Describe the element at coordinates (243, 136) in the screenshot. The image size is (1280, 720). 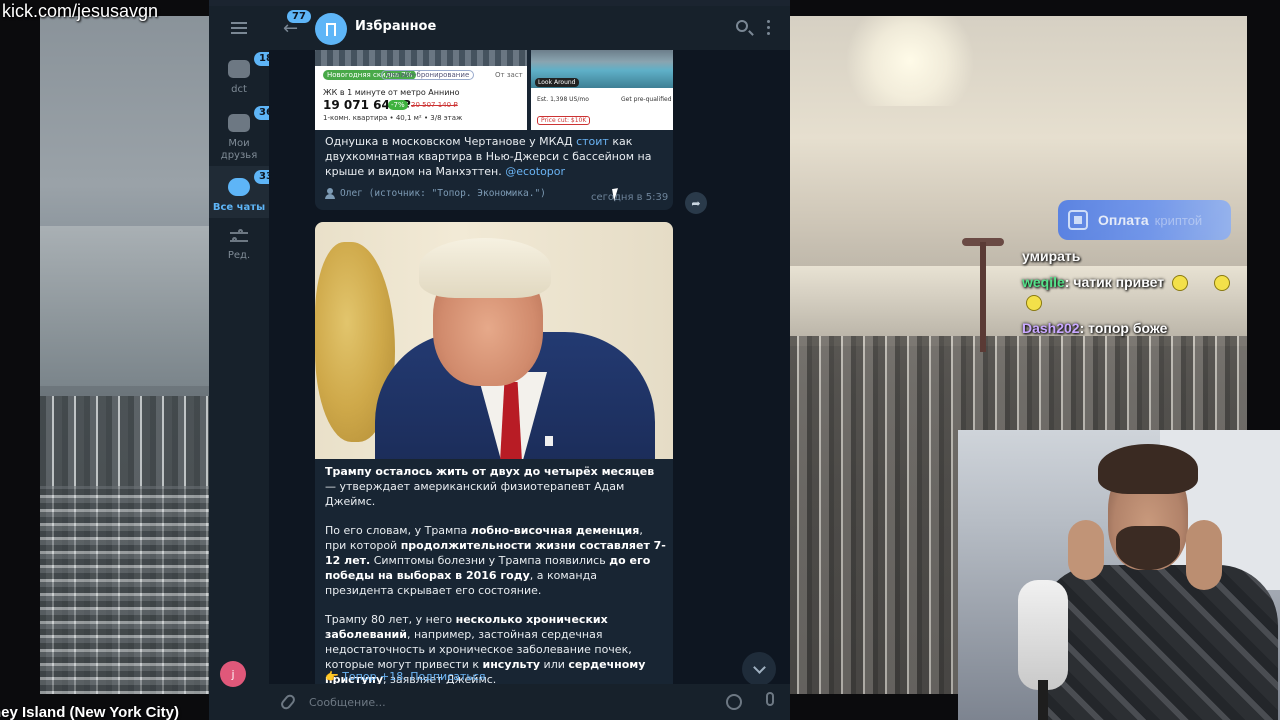
I see `folder-friends: 36 Мои друзья` at that location.